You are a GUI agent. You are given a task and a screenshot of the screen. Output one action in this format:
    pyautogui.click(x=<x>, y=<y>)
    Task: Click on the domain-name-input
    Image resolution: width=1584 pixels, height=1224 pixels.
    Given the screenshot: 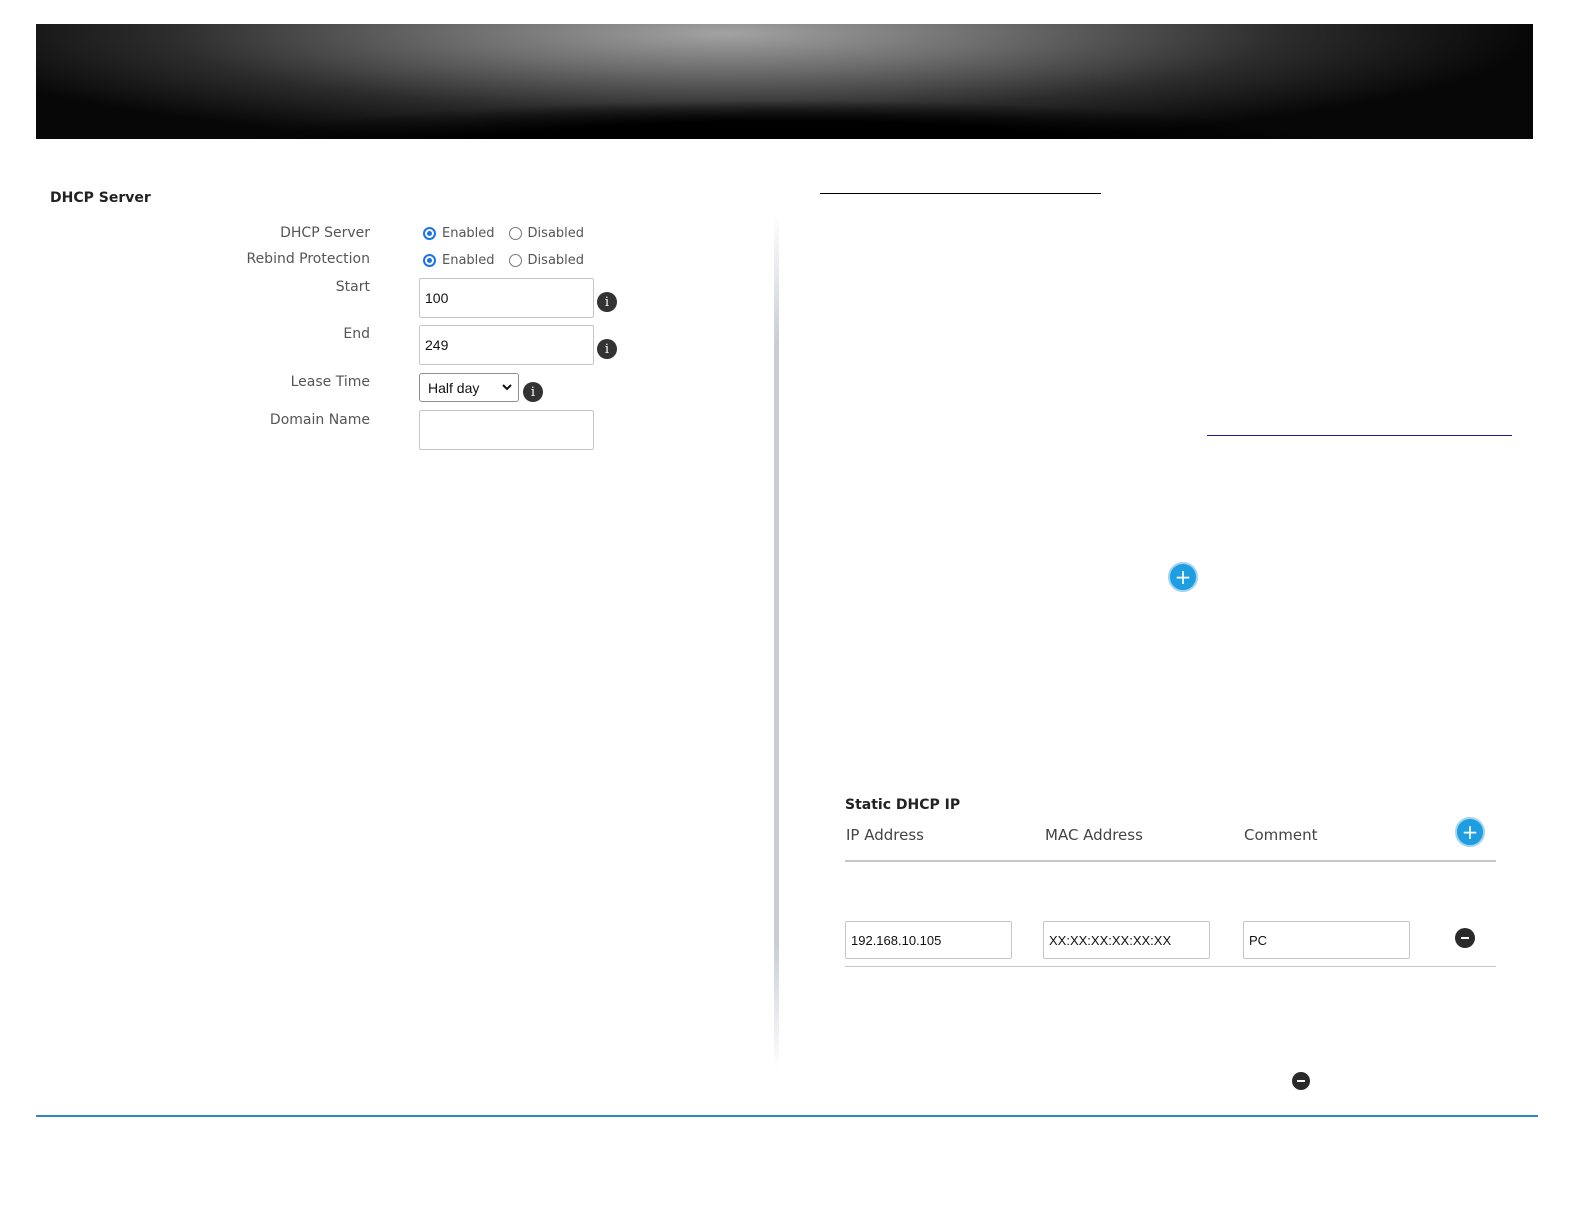 What is the action you would take?
    pyautogui.click(x=506, y=430)
    